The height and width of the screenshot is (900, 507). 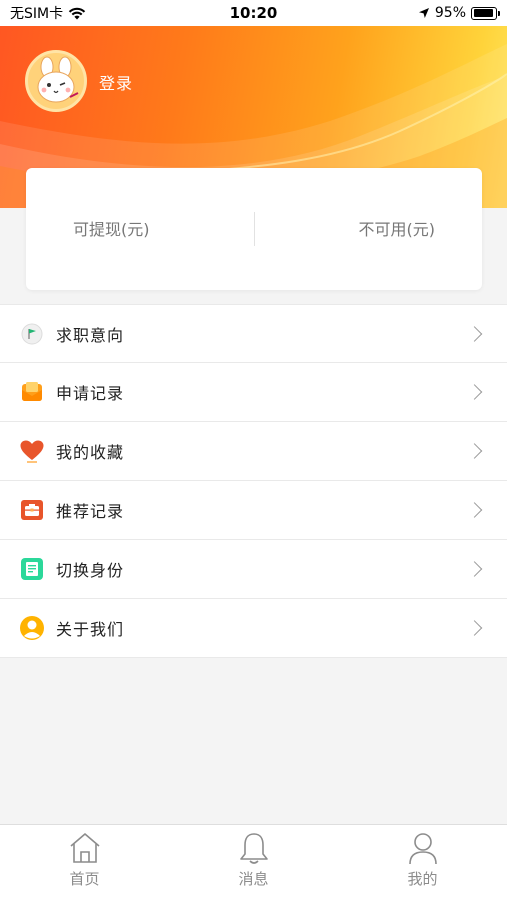 I want to click on battery-percent: 95%, so click(x=450, y=13).